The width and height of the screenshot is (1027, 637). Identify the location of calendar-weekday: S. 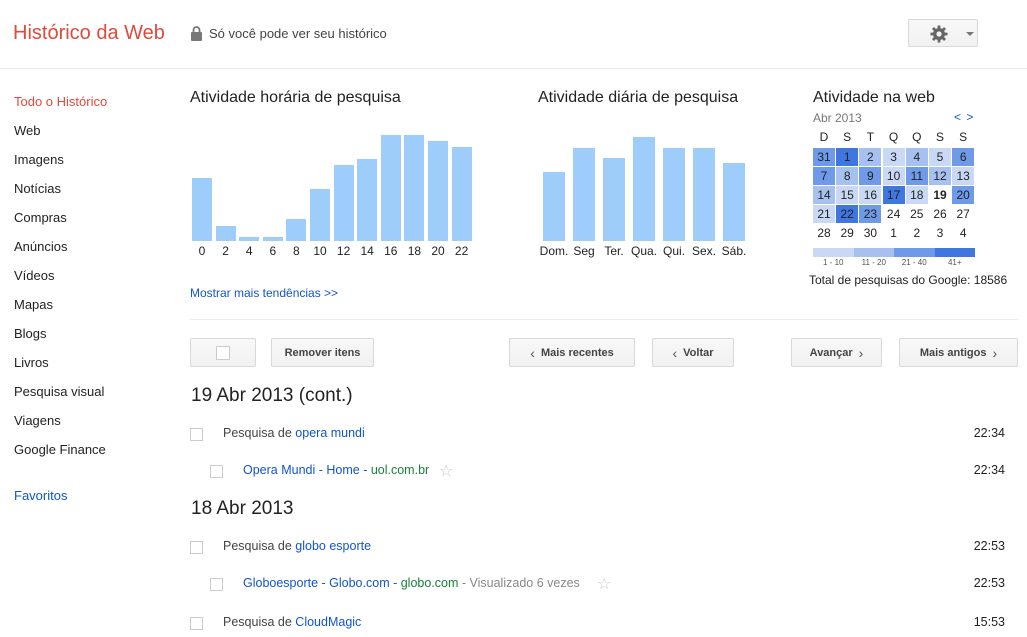
(963, 137).